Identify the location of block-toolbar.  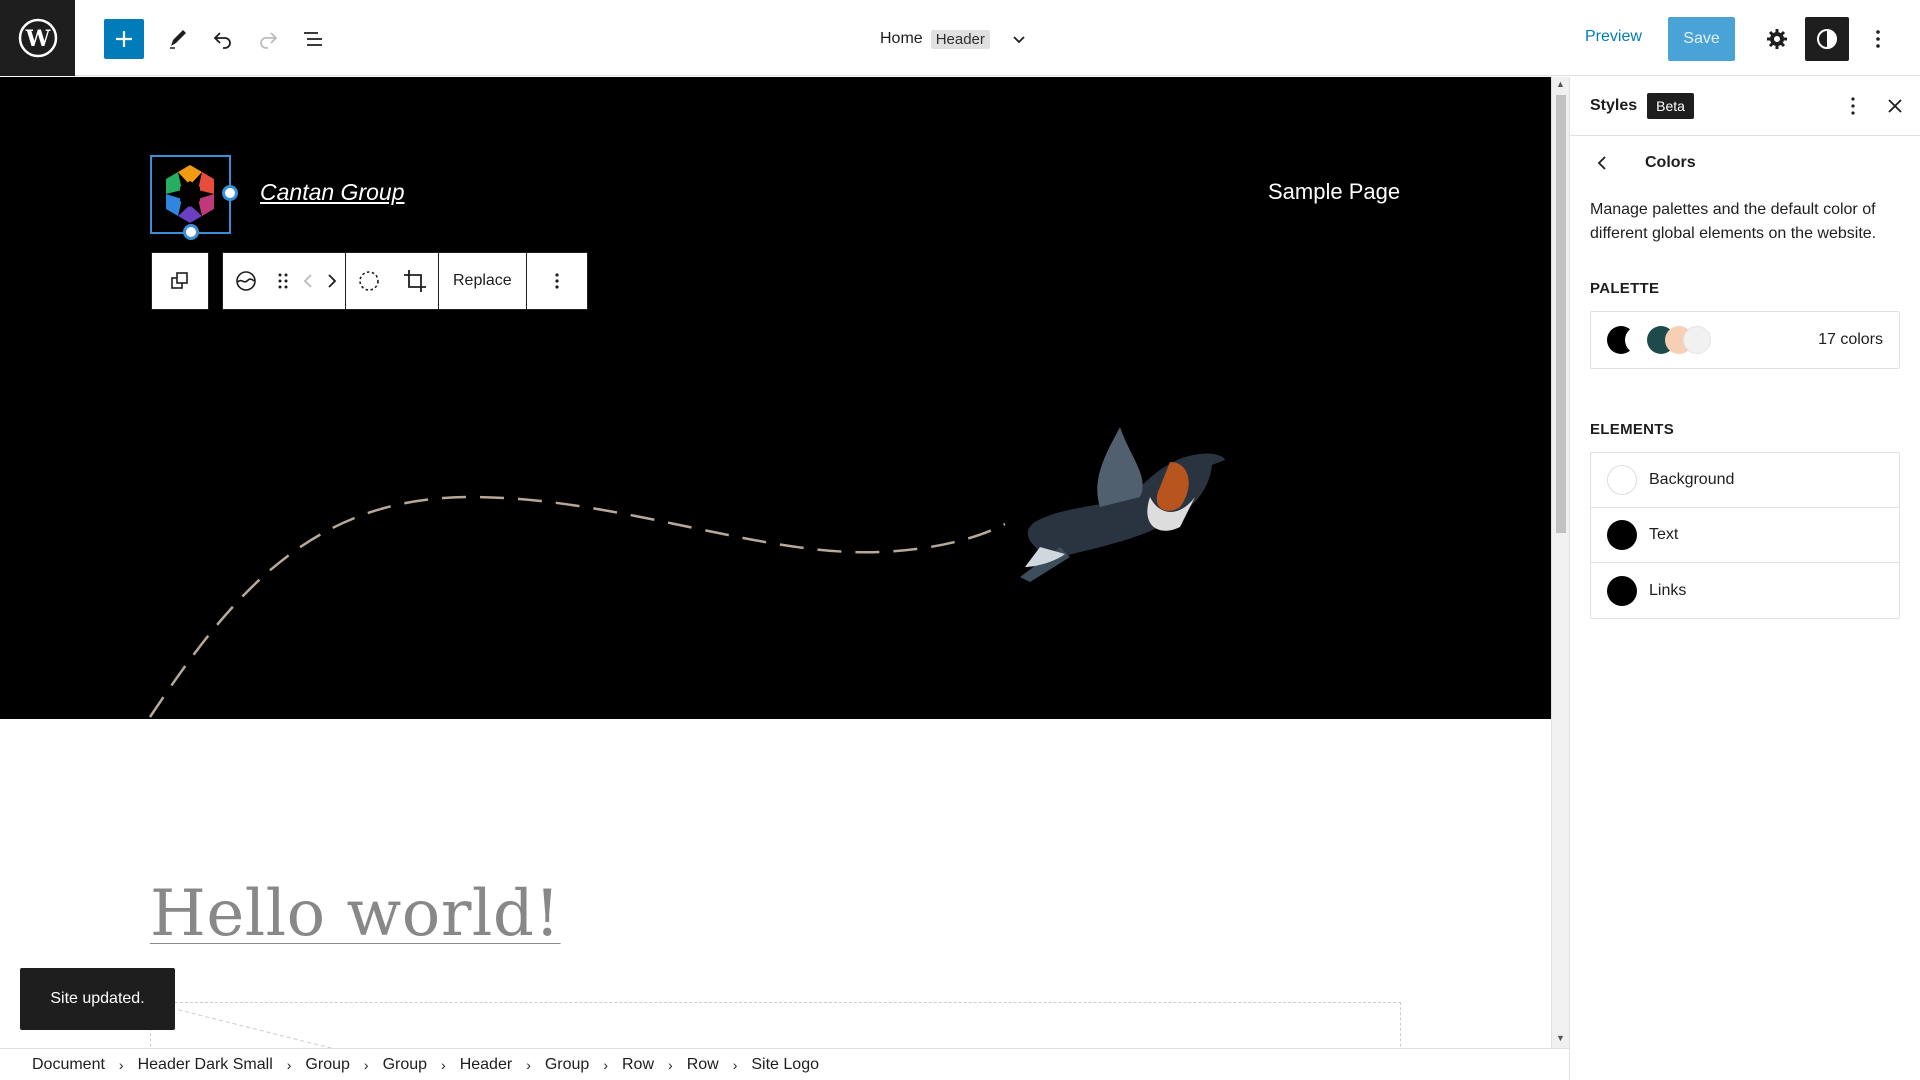
(180, 281).